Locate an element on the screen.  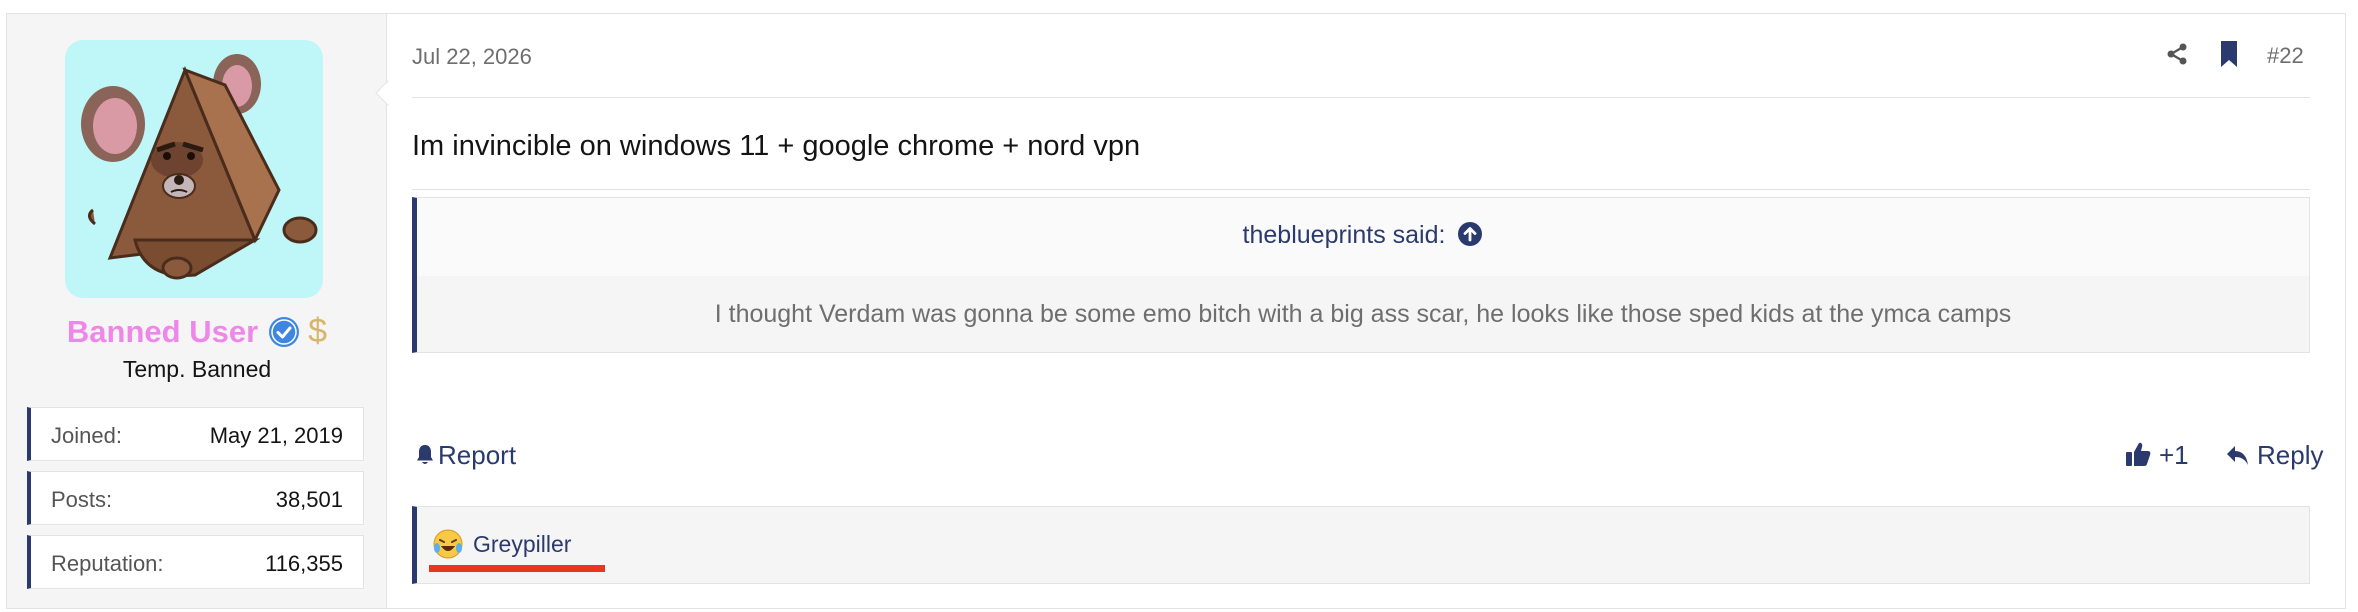
quote-author-row: theblueprints said: is located at coordinates (1363, 235).